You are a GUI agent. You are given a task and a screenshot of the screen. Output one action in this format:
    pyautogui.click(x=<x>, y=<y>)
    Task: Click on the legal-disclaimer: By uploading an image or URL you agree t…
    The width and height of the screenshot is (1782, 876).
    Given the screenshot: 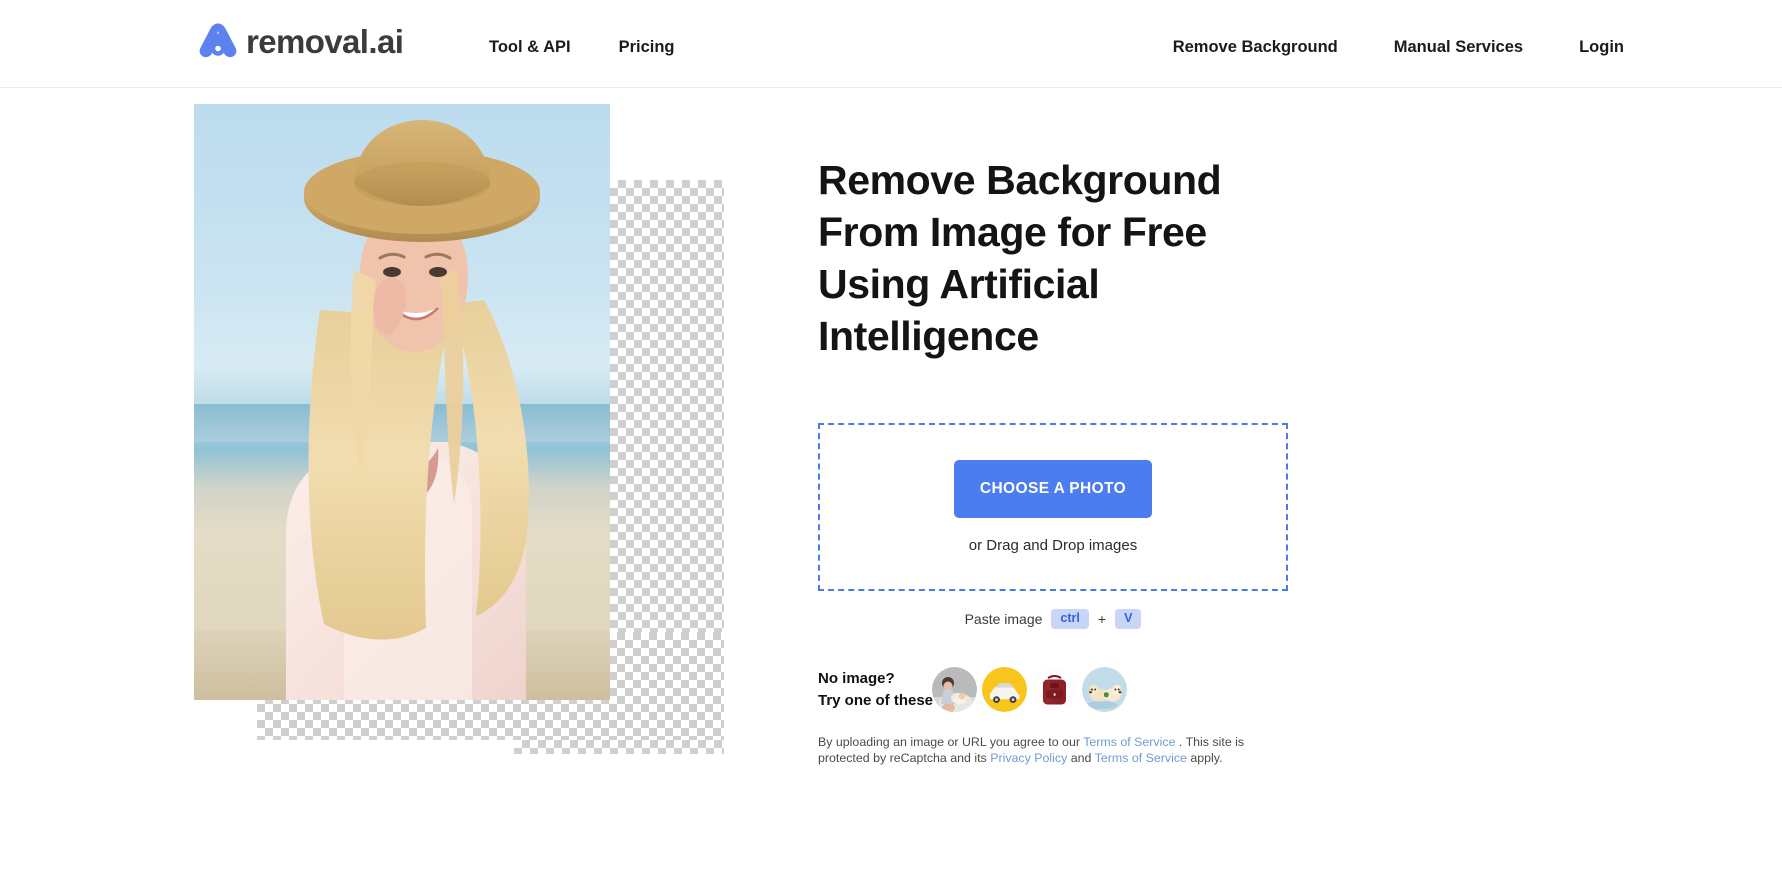 What is the action you would take?
    pyautogui.click(x=1053, y=750)
    